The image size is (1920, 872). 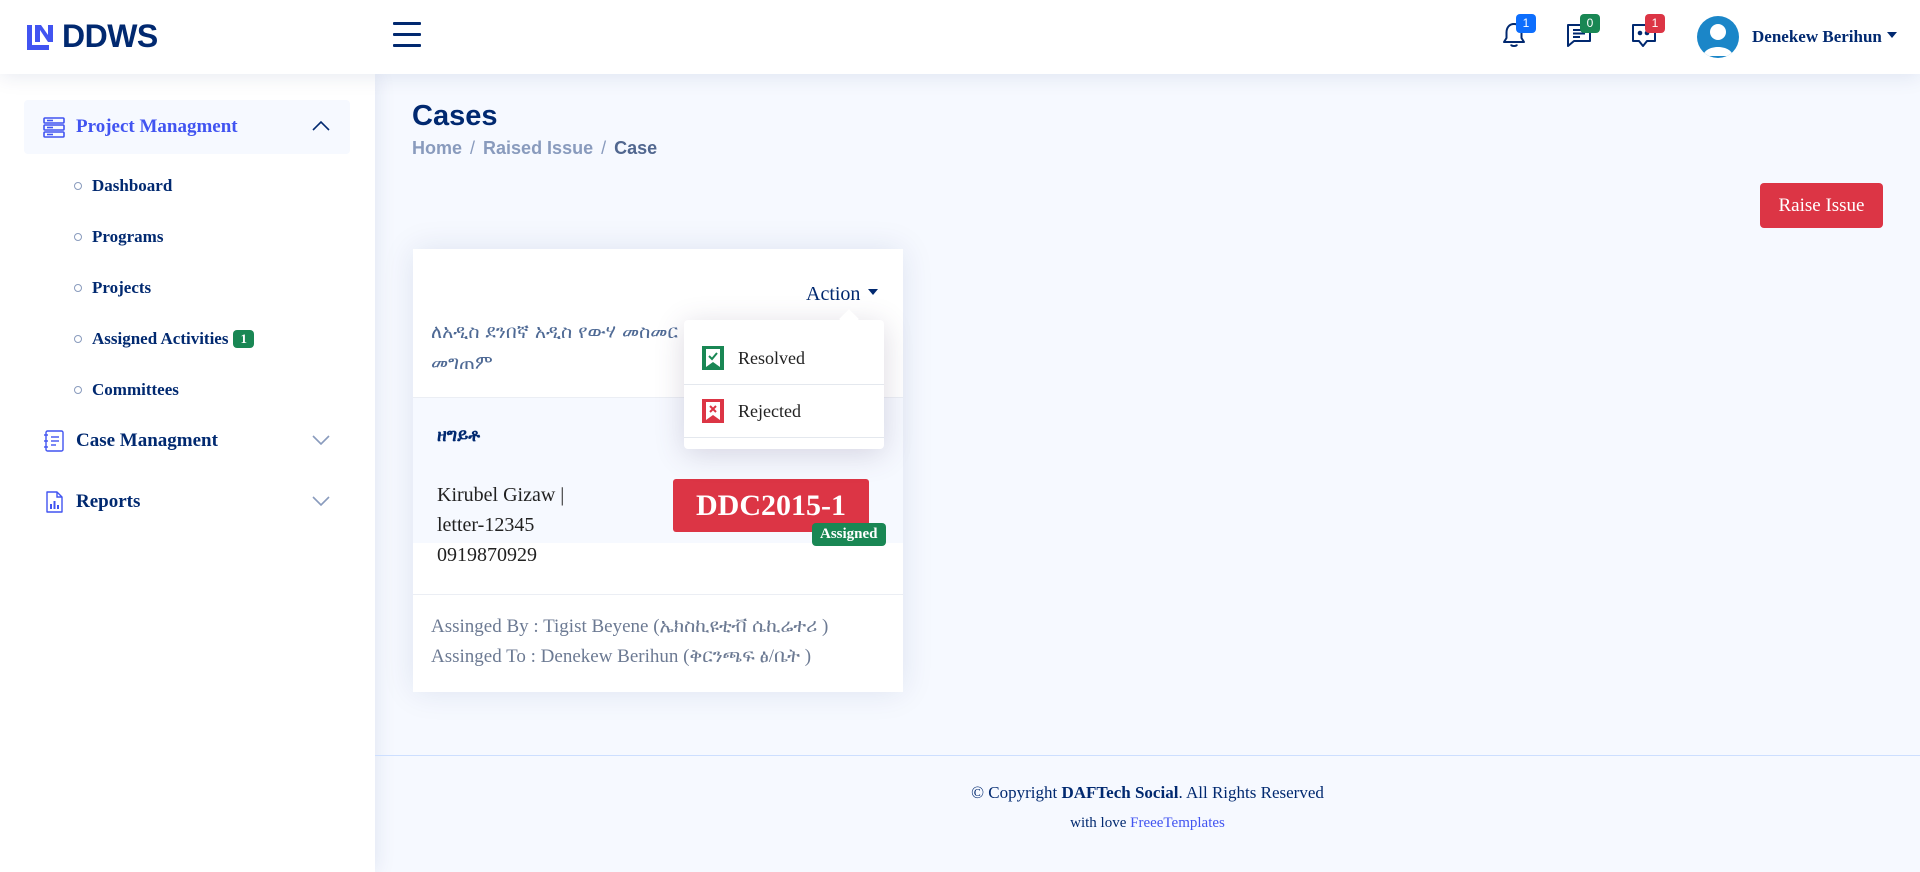 I want to click on journal-text-icon, so click(x=54, y=441).